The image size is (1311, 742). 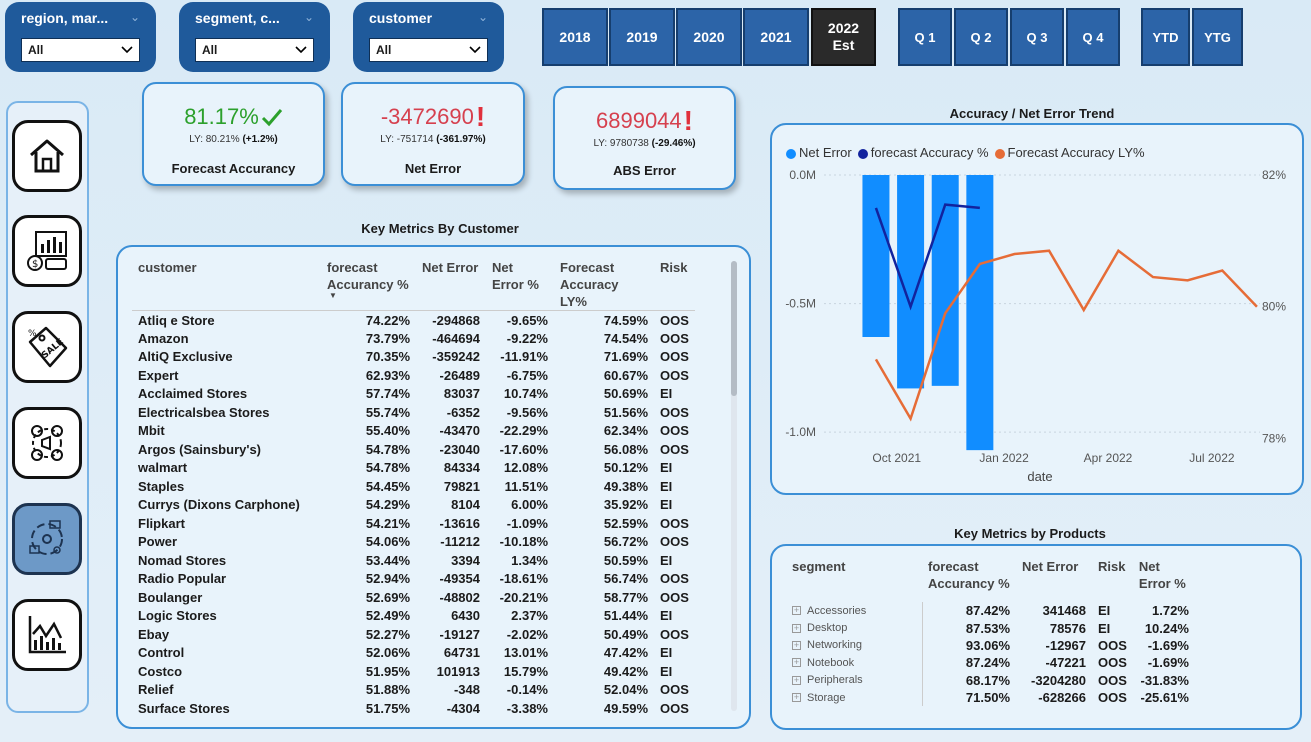 What do you see at coordinates (990, 663) in the screenshot?
I see `table-row: + Notebook 87.24% -47221 OOS -1.69%` at bounding box center [990, 663].